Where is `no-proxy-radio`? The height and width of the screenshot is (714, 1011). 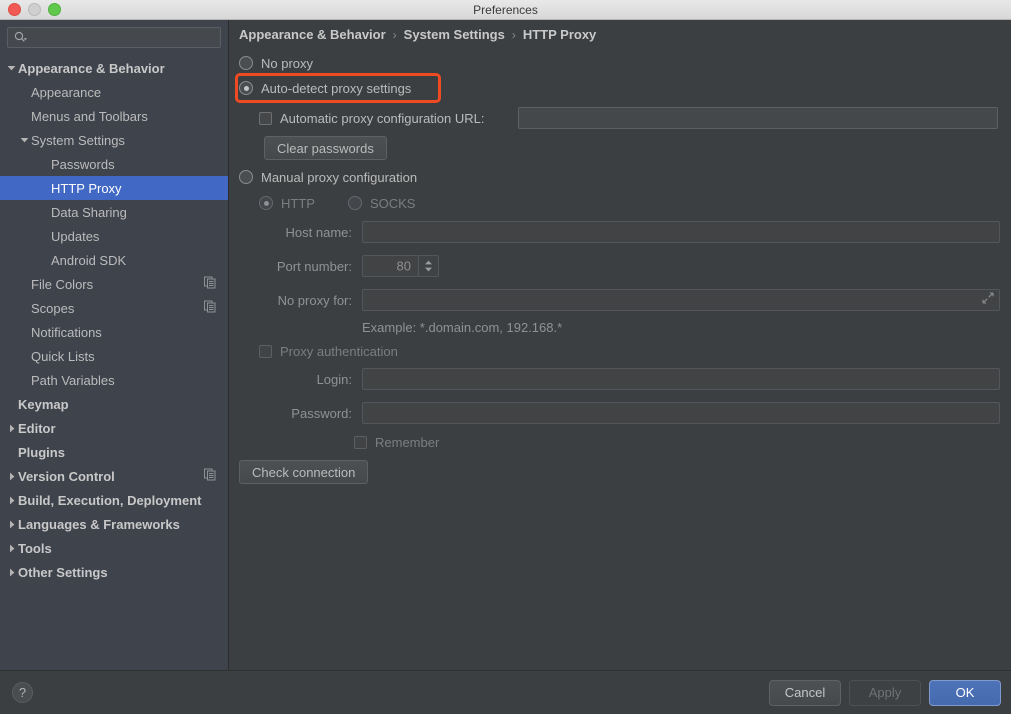
no-proxy-radio is located at coordinates (246, 63).